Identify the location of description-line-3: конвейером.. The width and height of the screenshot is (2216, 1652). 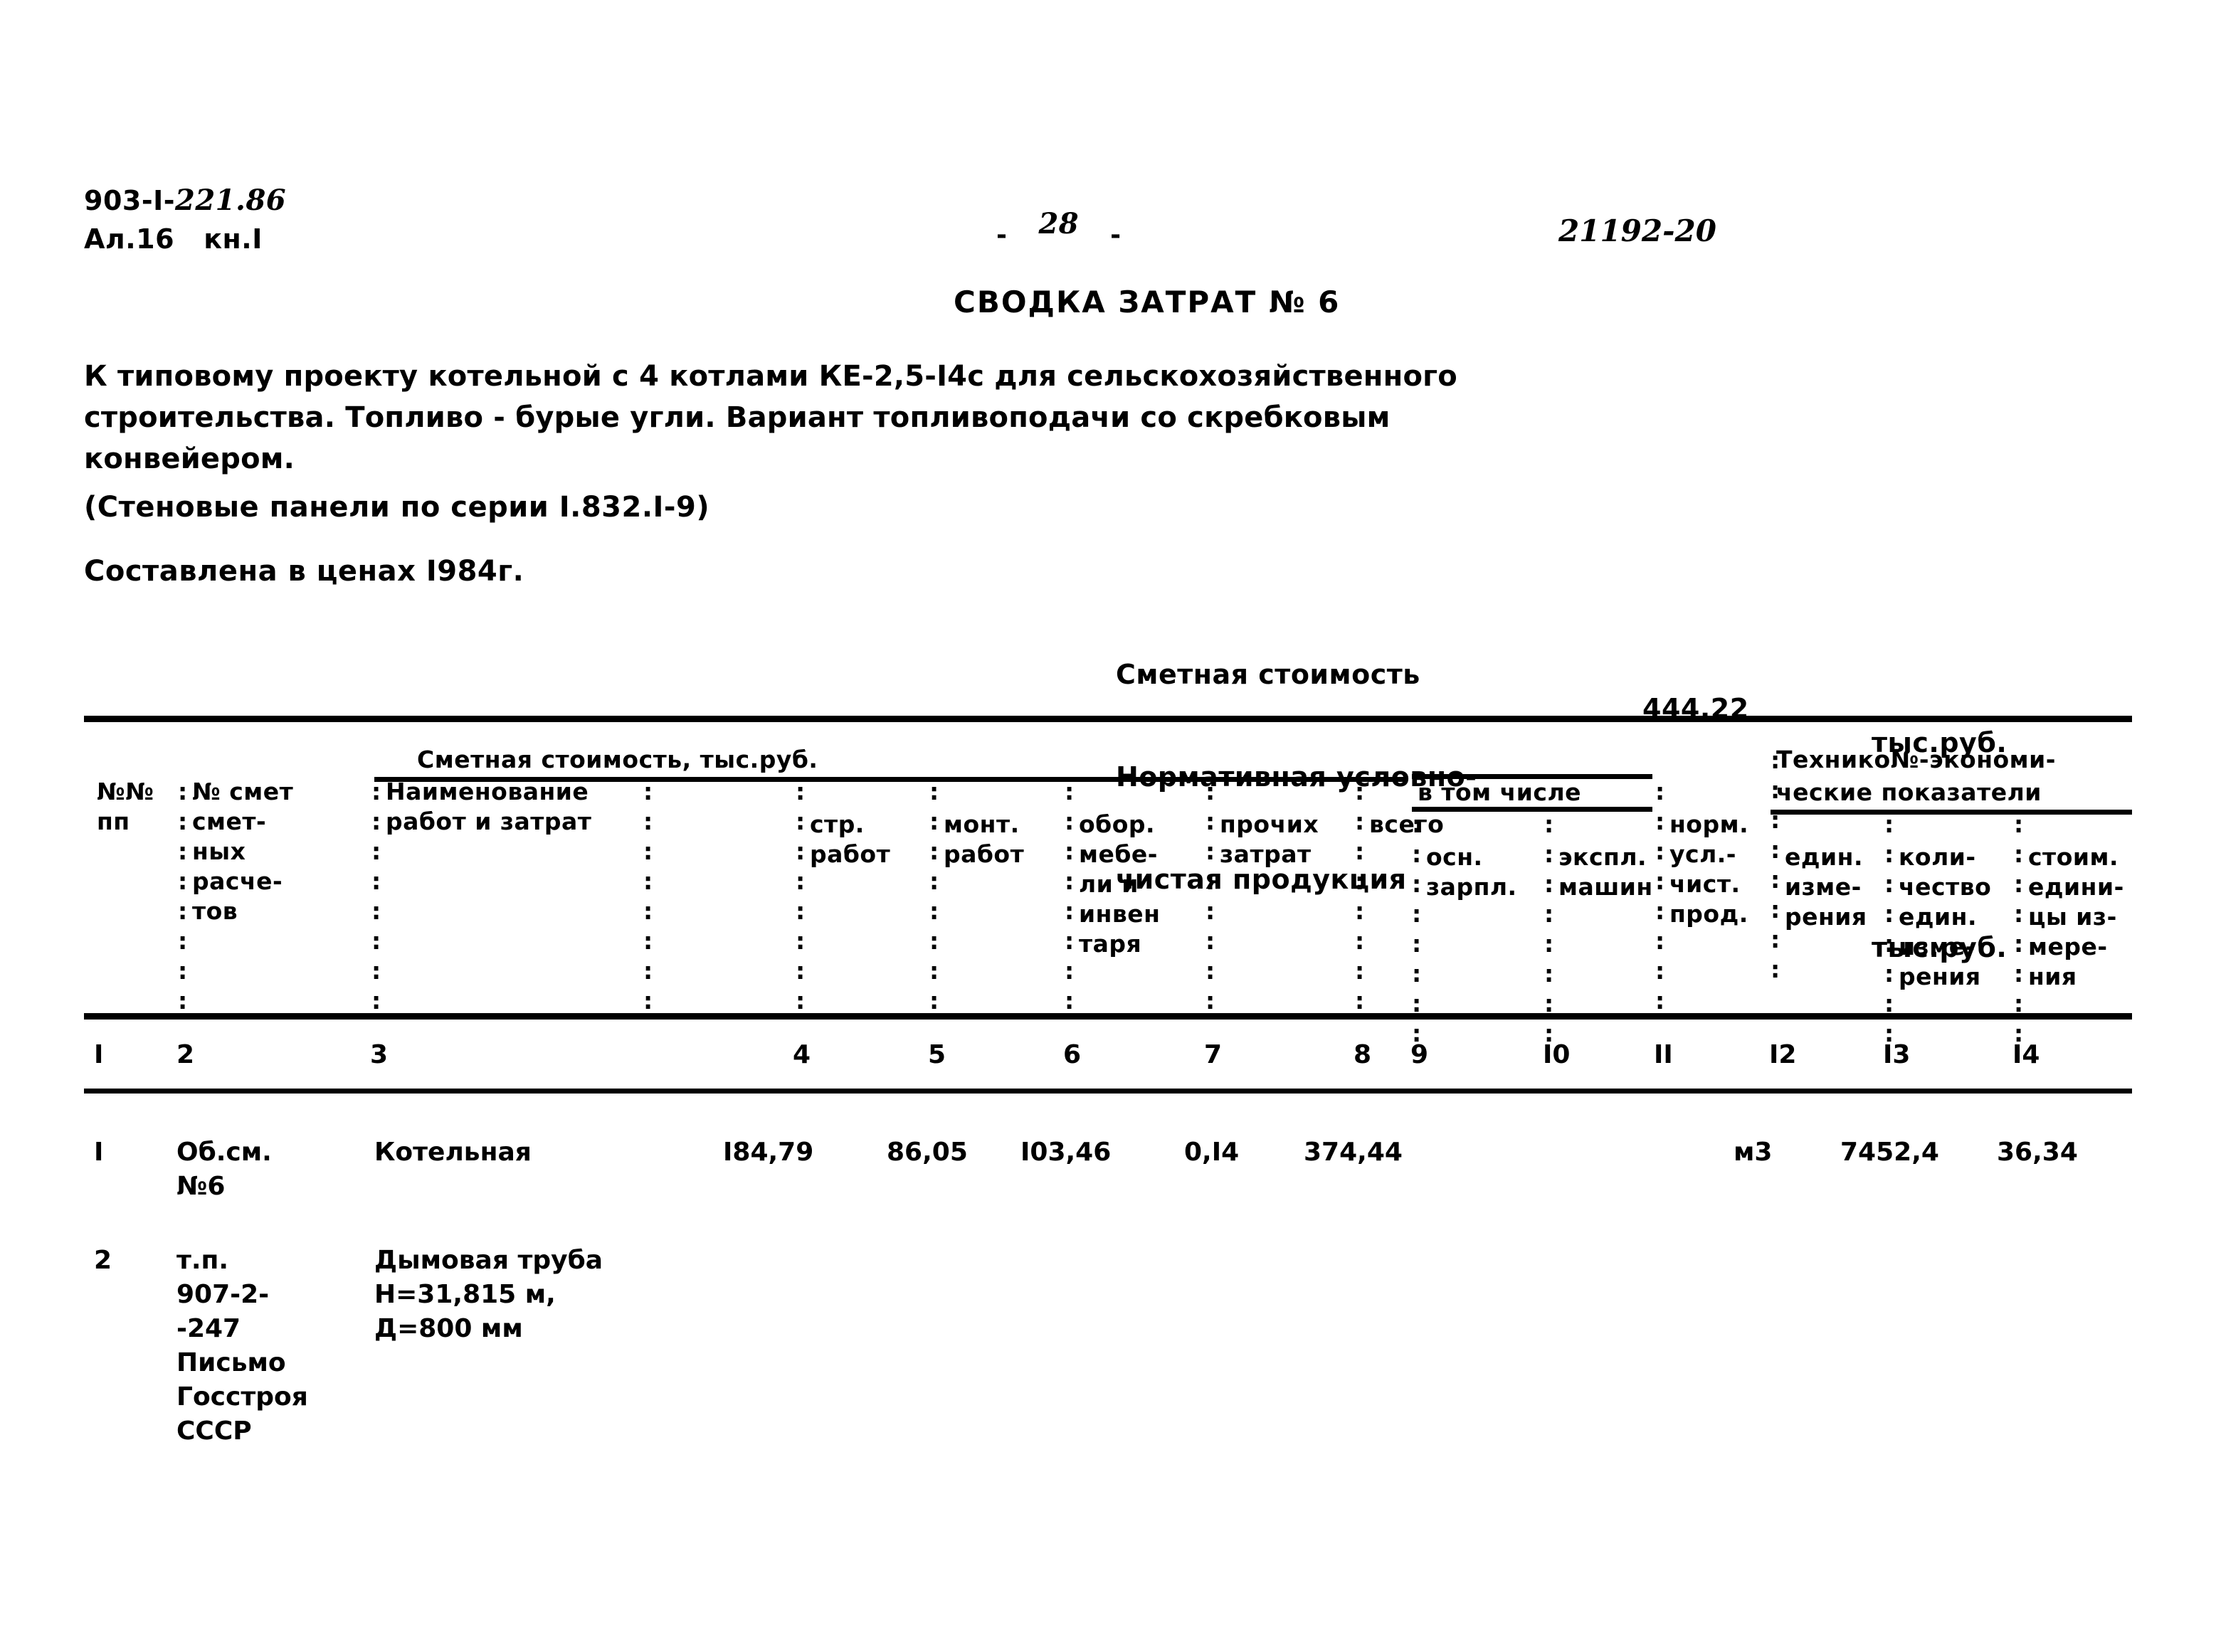
(189, 459).